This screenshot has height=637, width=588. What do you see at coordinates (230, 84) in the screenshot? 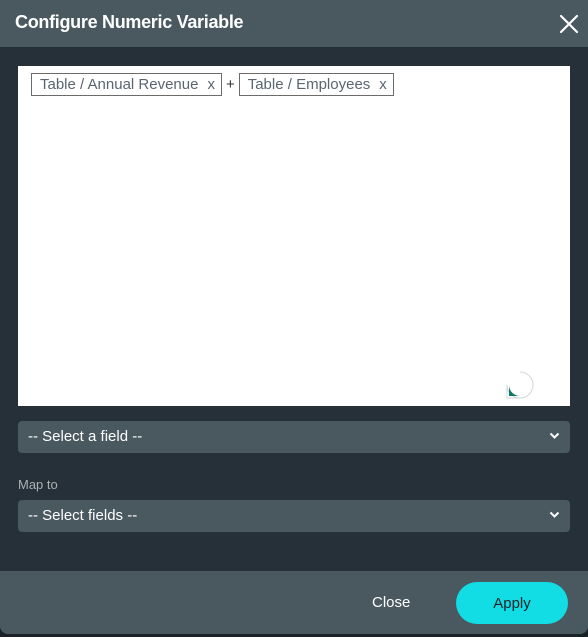
I see `operator-plus: +` at bounding box center [230, 84].